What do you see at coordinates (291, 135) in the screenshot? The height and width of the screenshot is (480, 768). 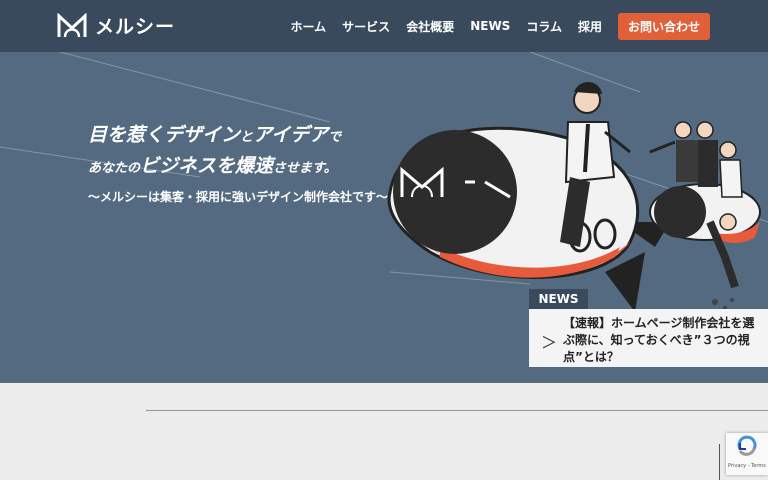 I see `headline-part: アイデア` at bounding box center [291, 135].